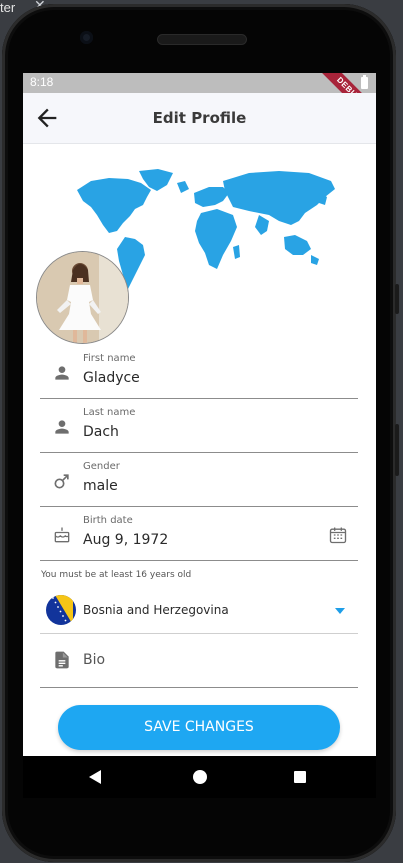 Image resolution: width=403 pixels, height=863 pixels. I want to click on desktop-window-title-fragment: ter, so click(8, 7).